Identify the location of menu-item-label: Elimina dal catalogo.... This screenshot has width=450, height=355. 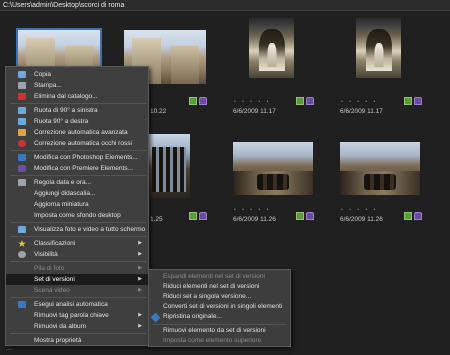
(66, 96).